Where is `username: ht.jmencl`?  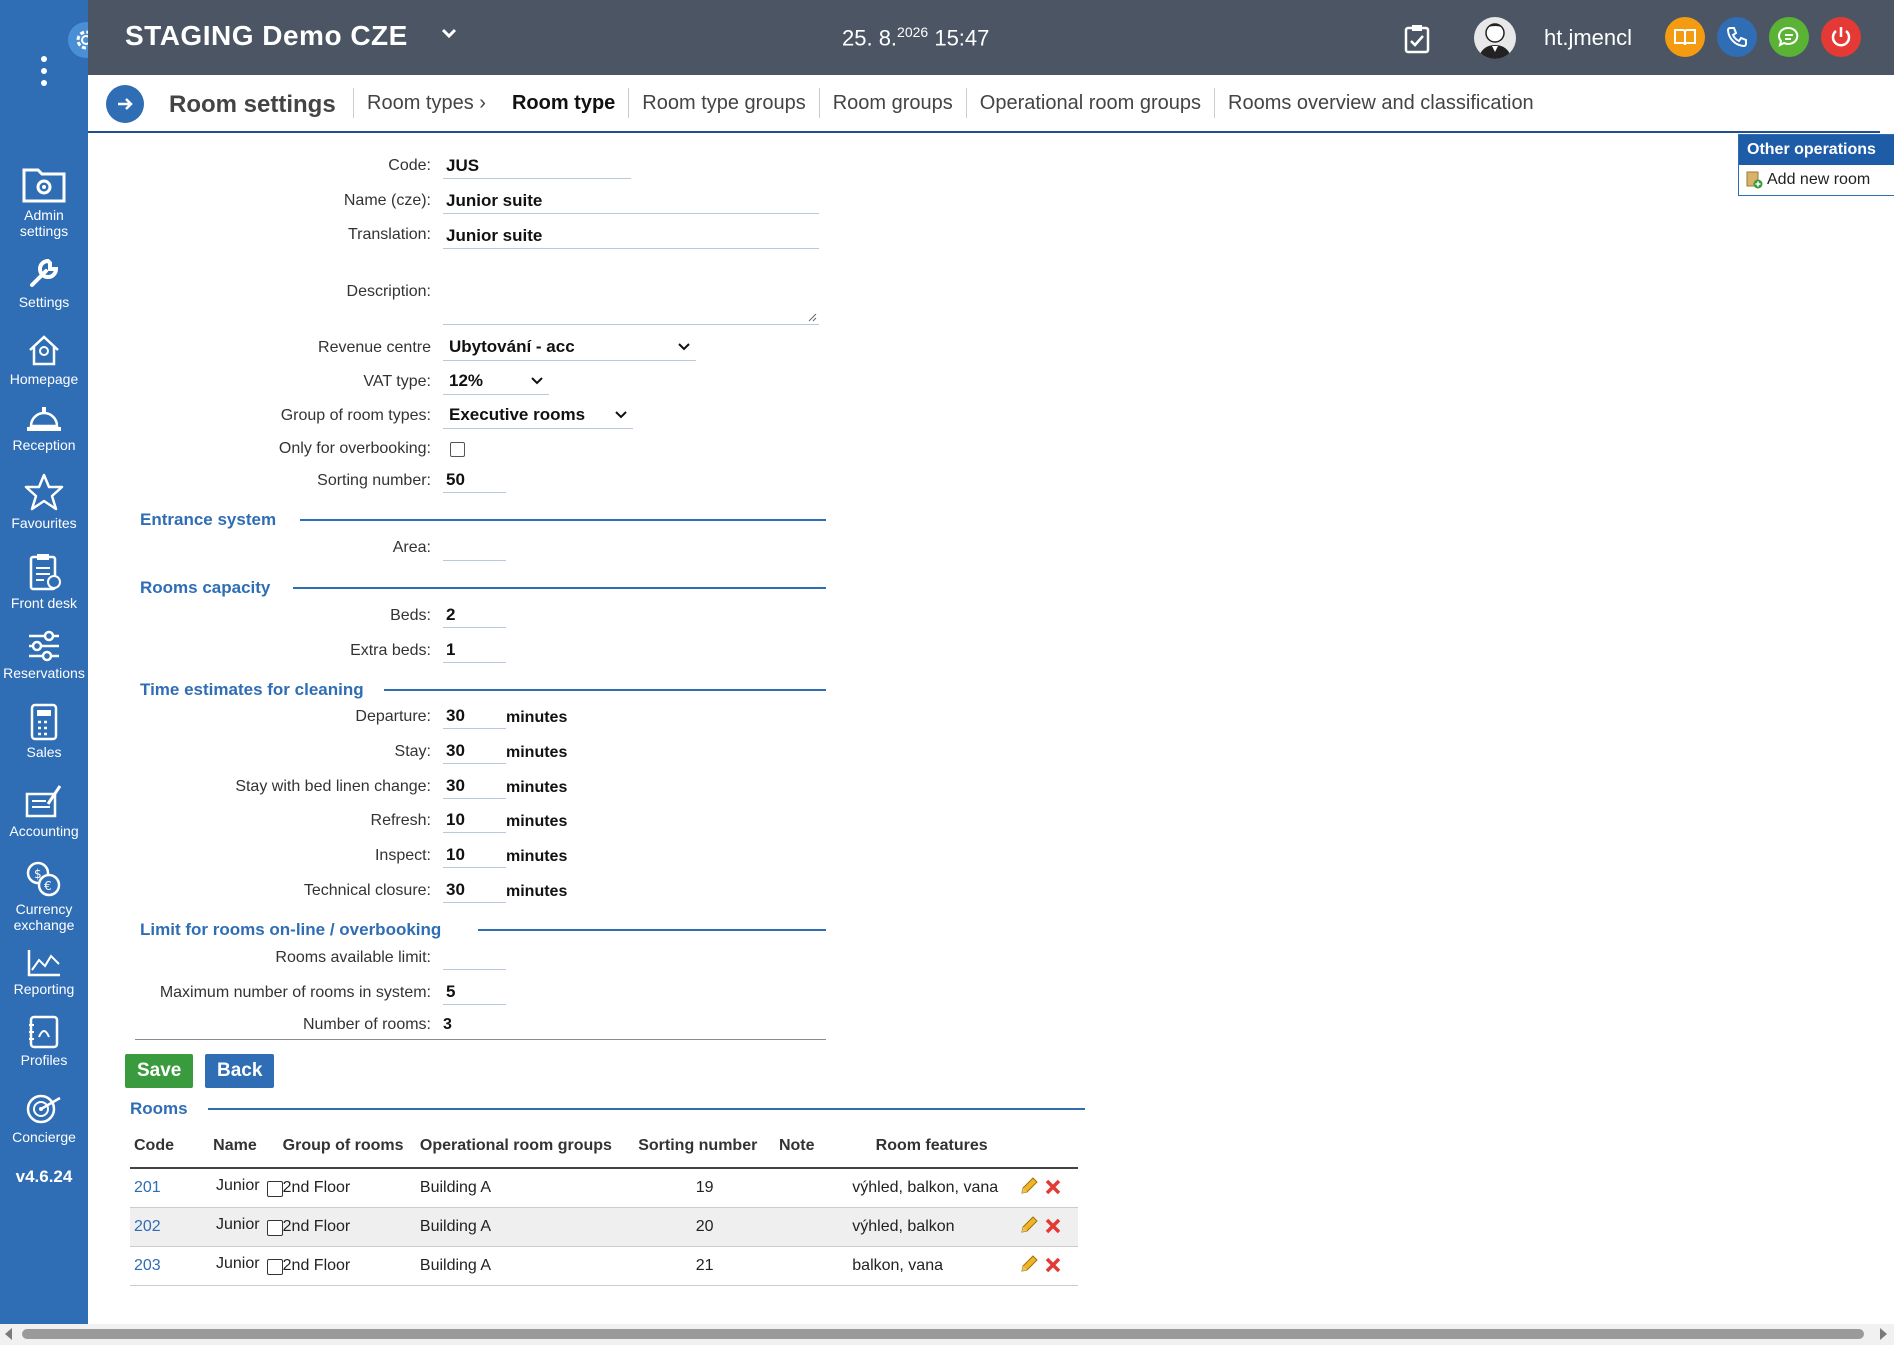 username: ht.jmencl is located at coordinates (1588, 38).